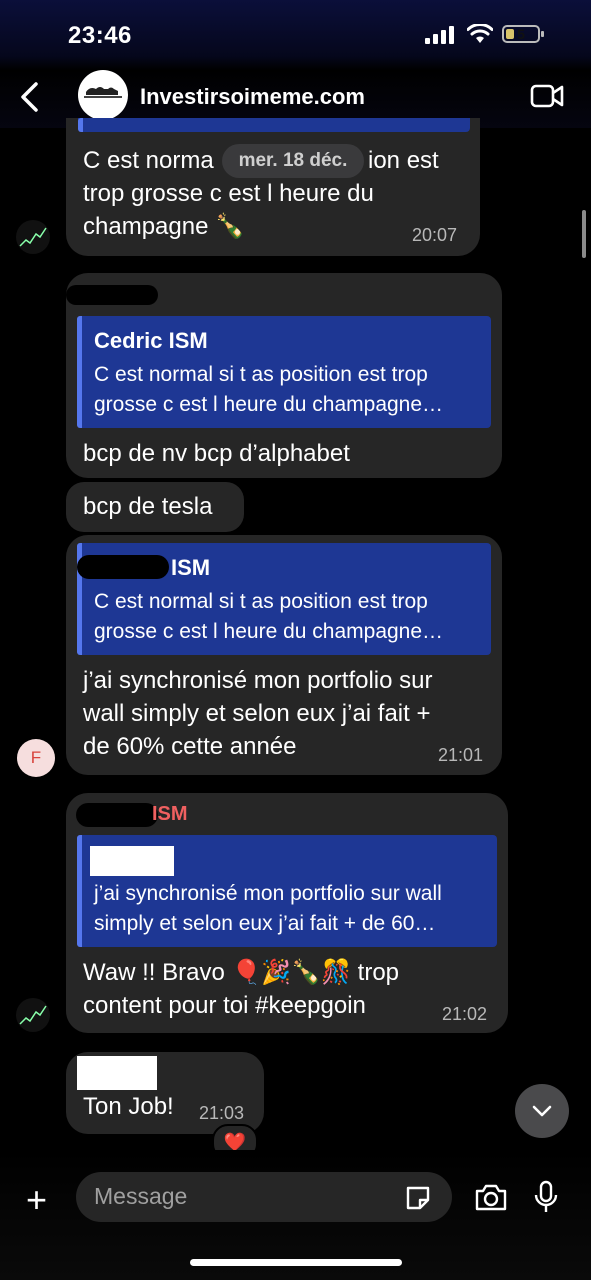 The height and width of the screenshot is (1280, 591). I want to click on camera-icon, so click(491, 1197).